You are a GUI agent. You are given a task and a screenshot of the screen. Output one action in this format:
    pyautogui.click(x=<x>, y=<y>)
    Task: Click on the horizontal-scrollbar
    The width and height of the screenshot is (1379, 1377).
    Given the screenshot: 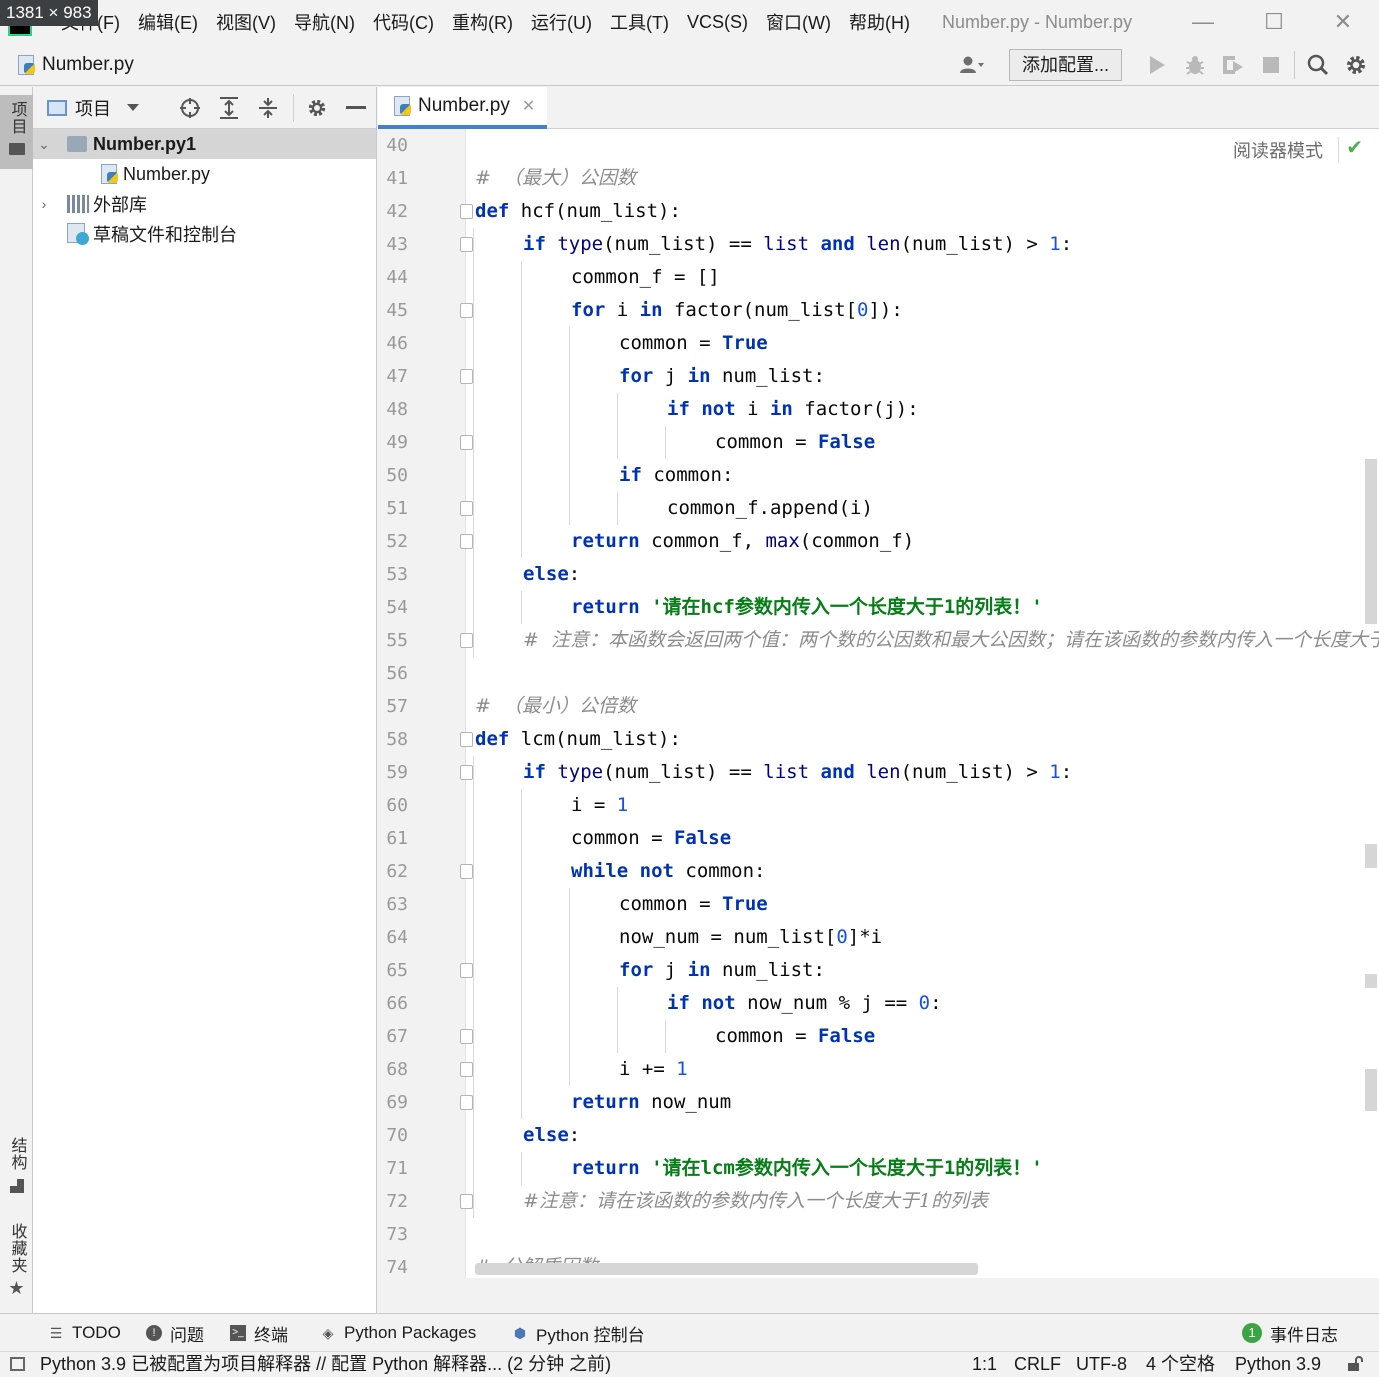 What is the action you would take?
    pyautogui.click(x=726, y=1269)
    